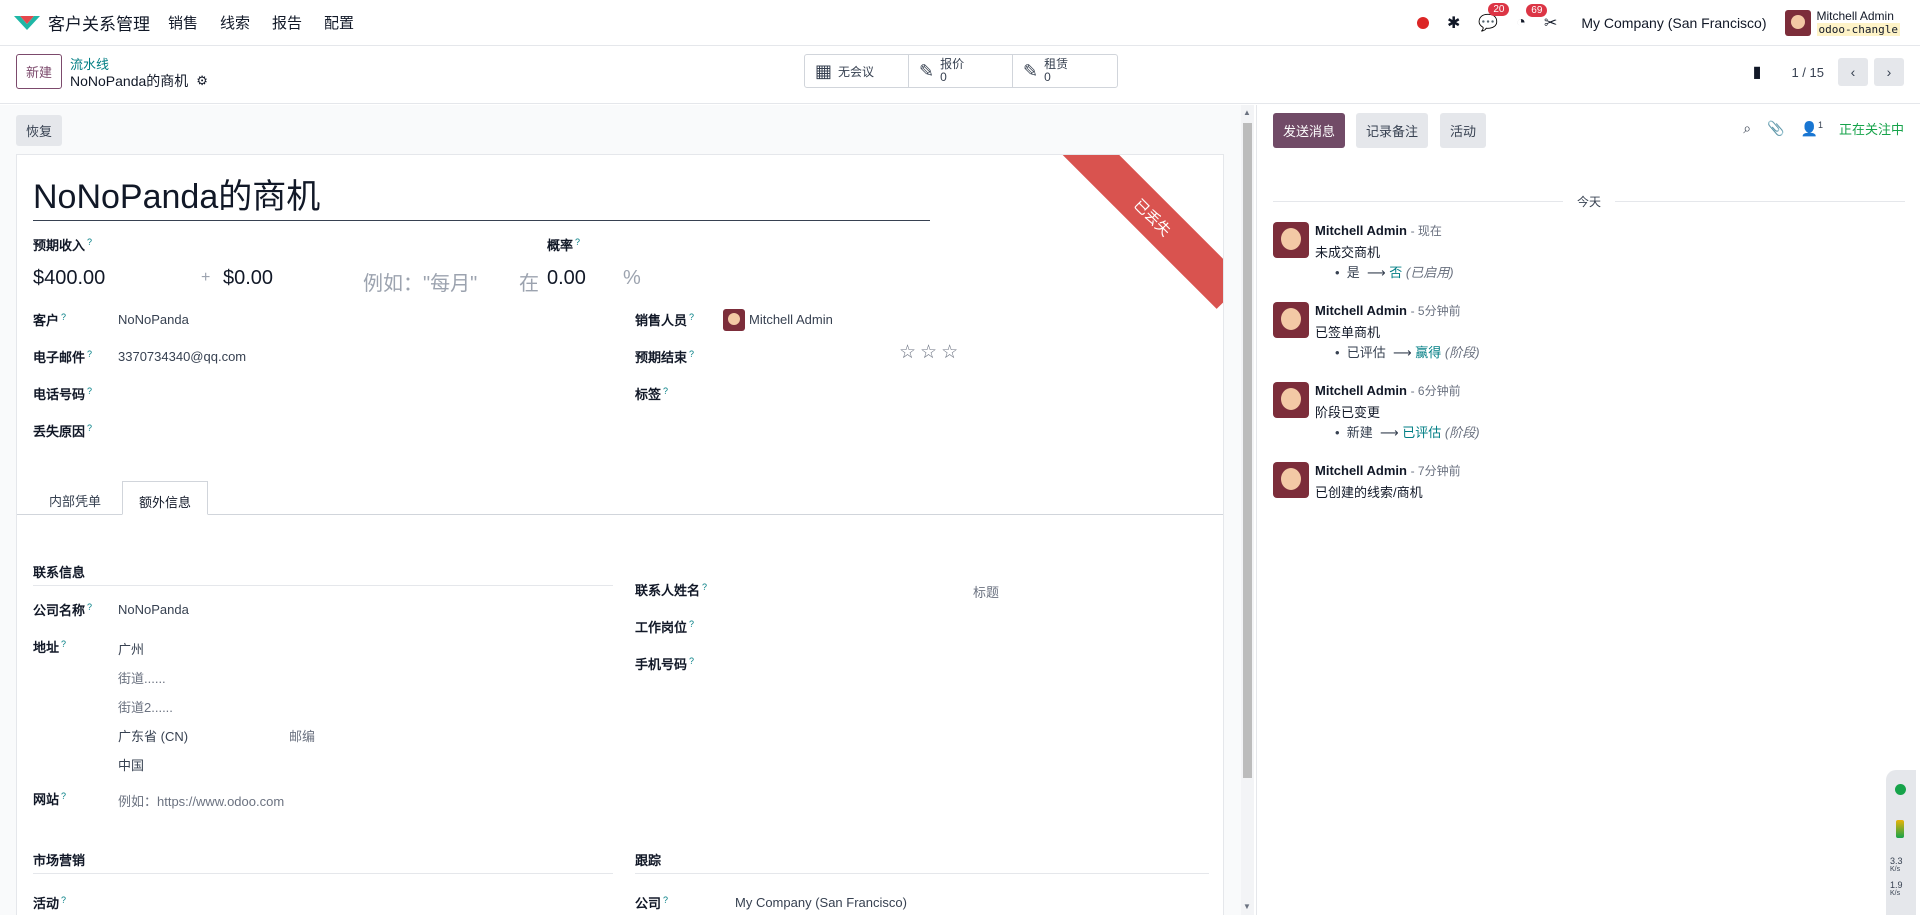 This screenshot has width=1920, height=915. I want to click on expected-revenue-input: $400.00, so click(69, 278).